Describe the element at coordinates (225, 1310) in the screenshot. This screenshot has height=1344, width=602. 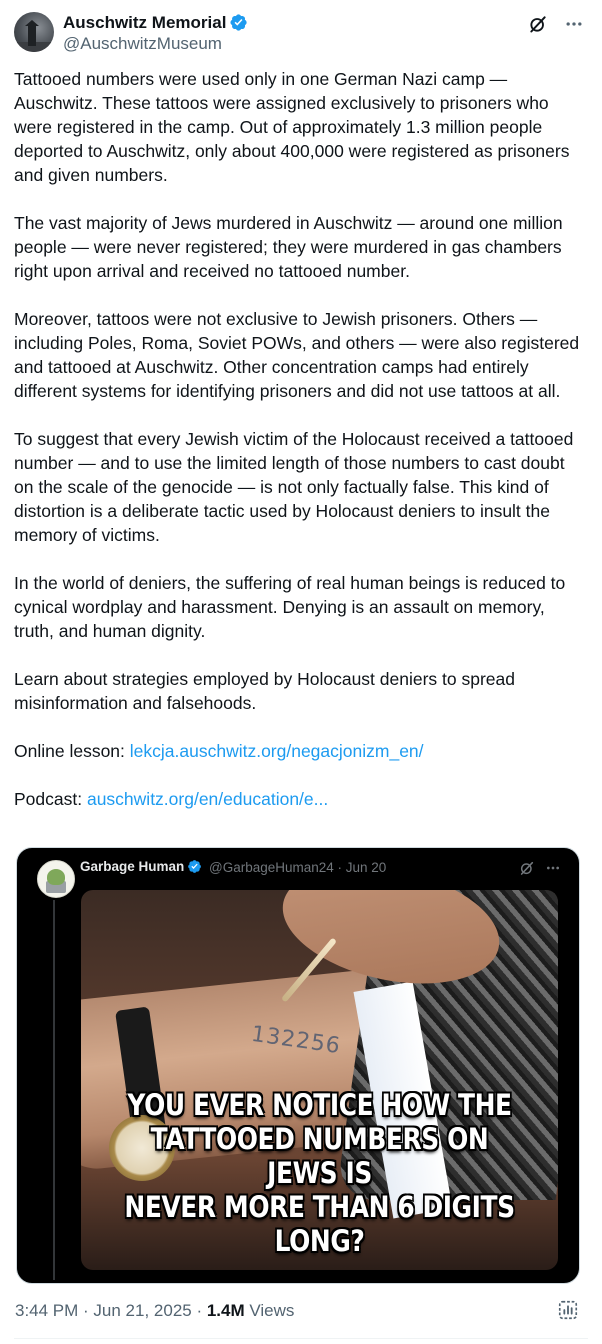
I see `views-count: 1.4M` at that location.